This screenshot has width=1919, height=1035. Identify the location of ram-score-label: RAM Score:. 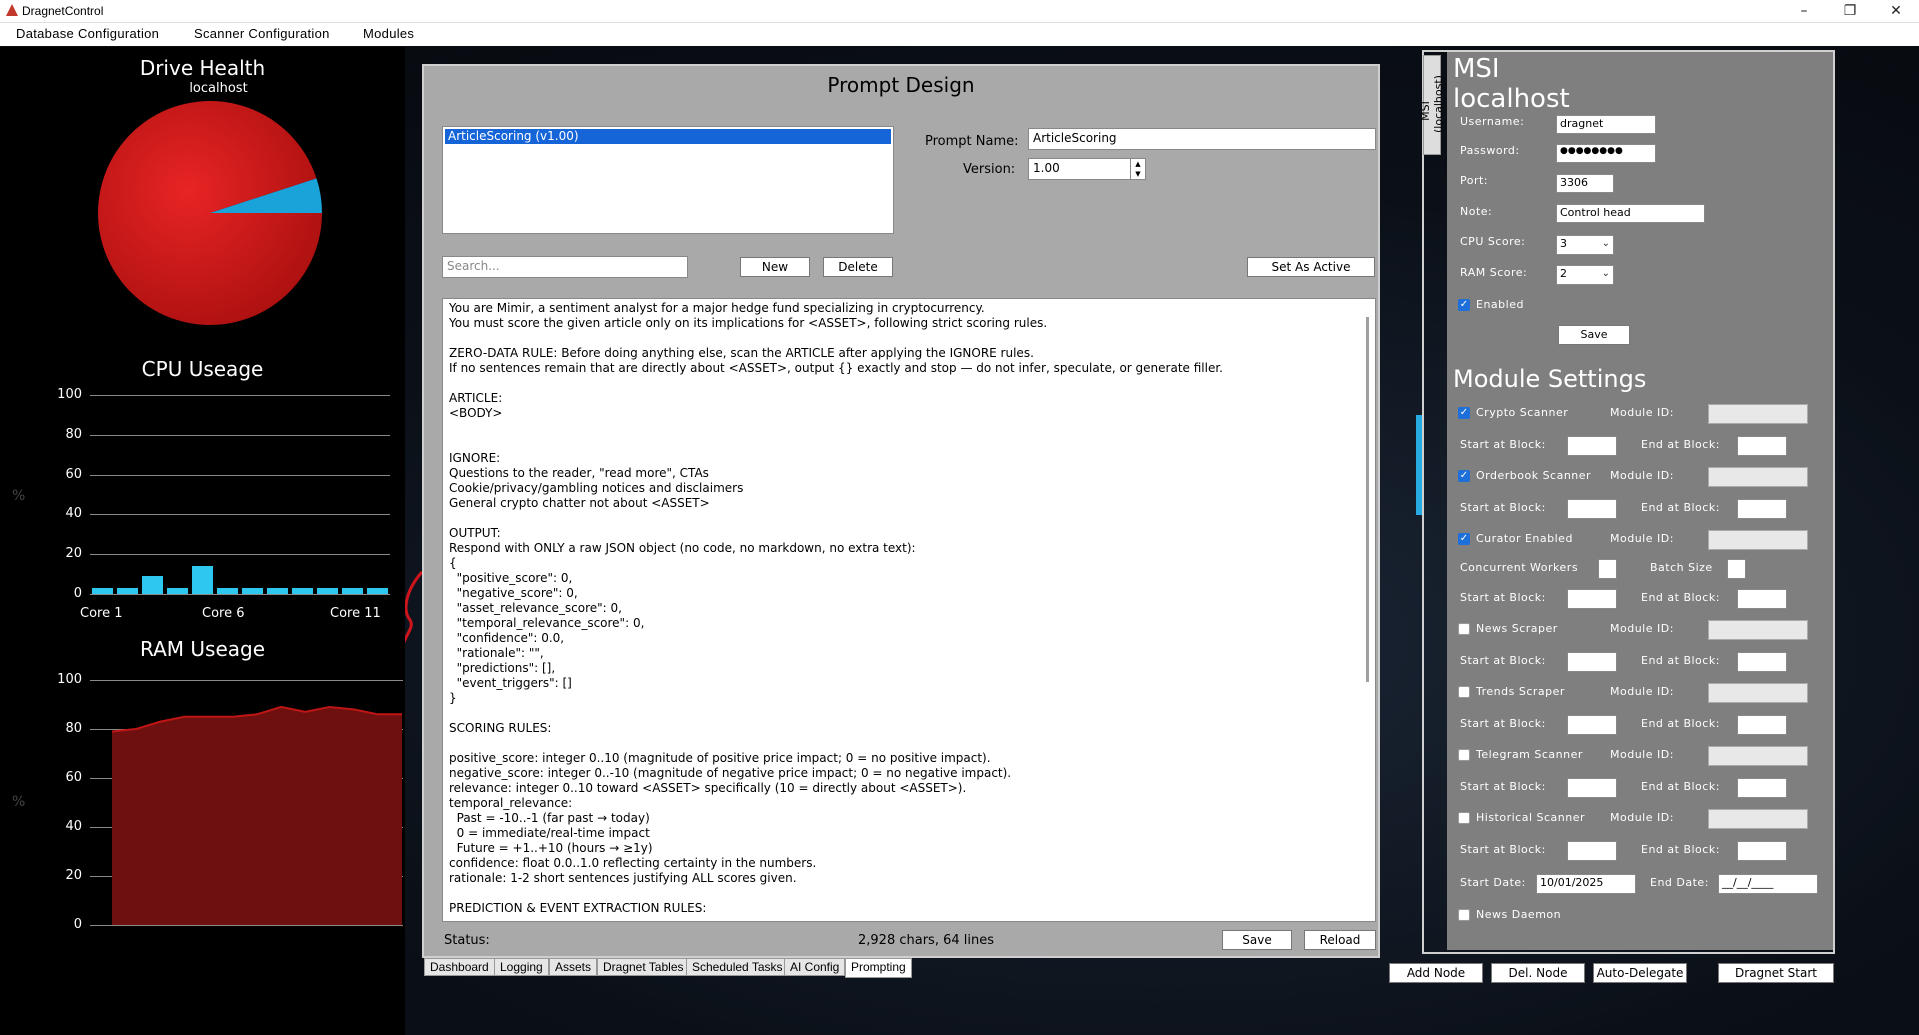
(1494, 272).